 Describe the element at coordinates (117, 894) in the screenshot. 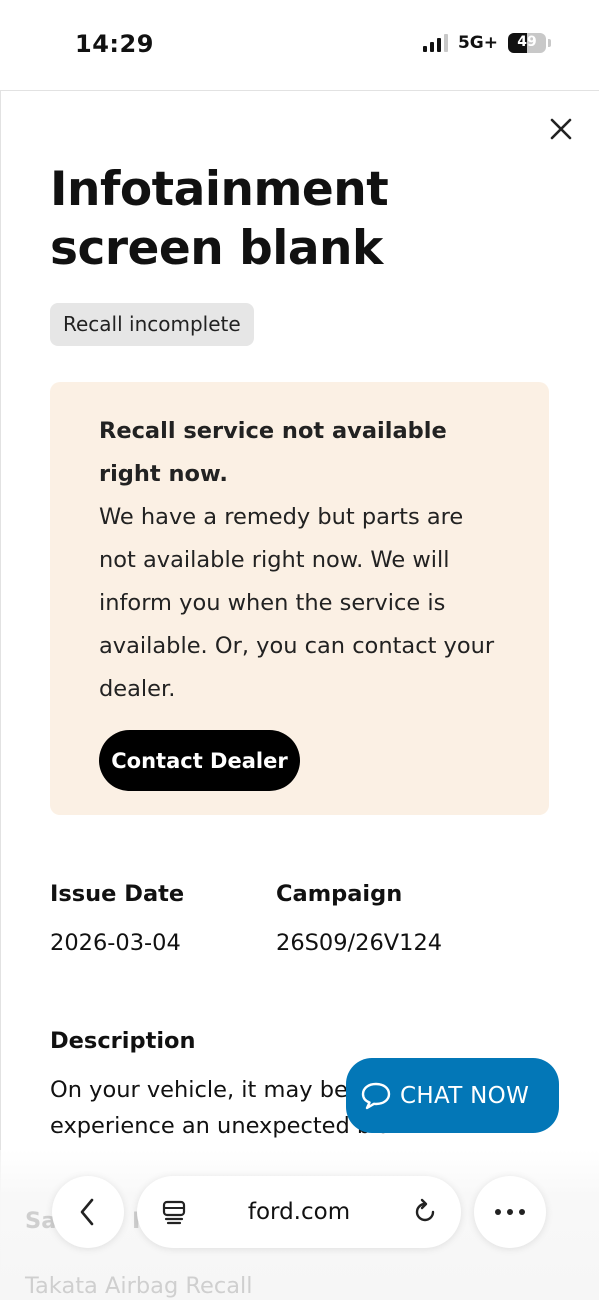

I see `issue-date-label: Issue Date` at that location.